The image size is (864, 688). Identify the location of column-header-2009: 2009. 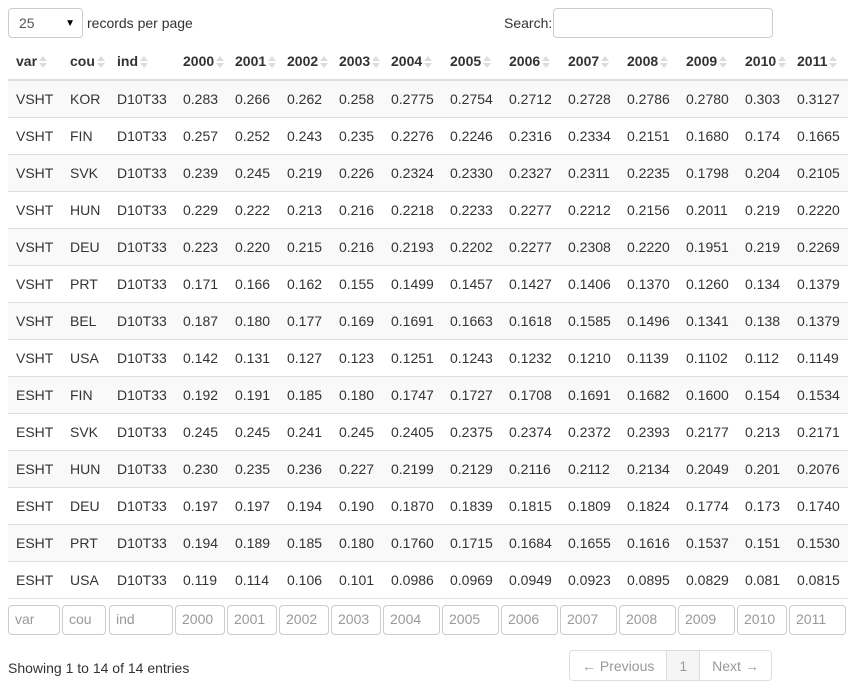
(707, 62).